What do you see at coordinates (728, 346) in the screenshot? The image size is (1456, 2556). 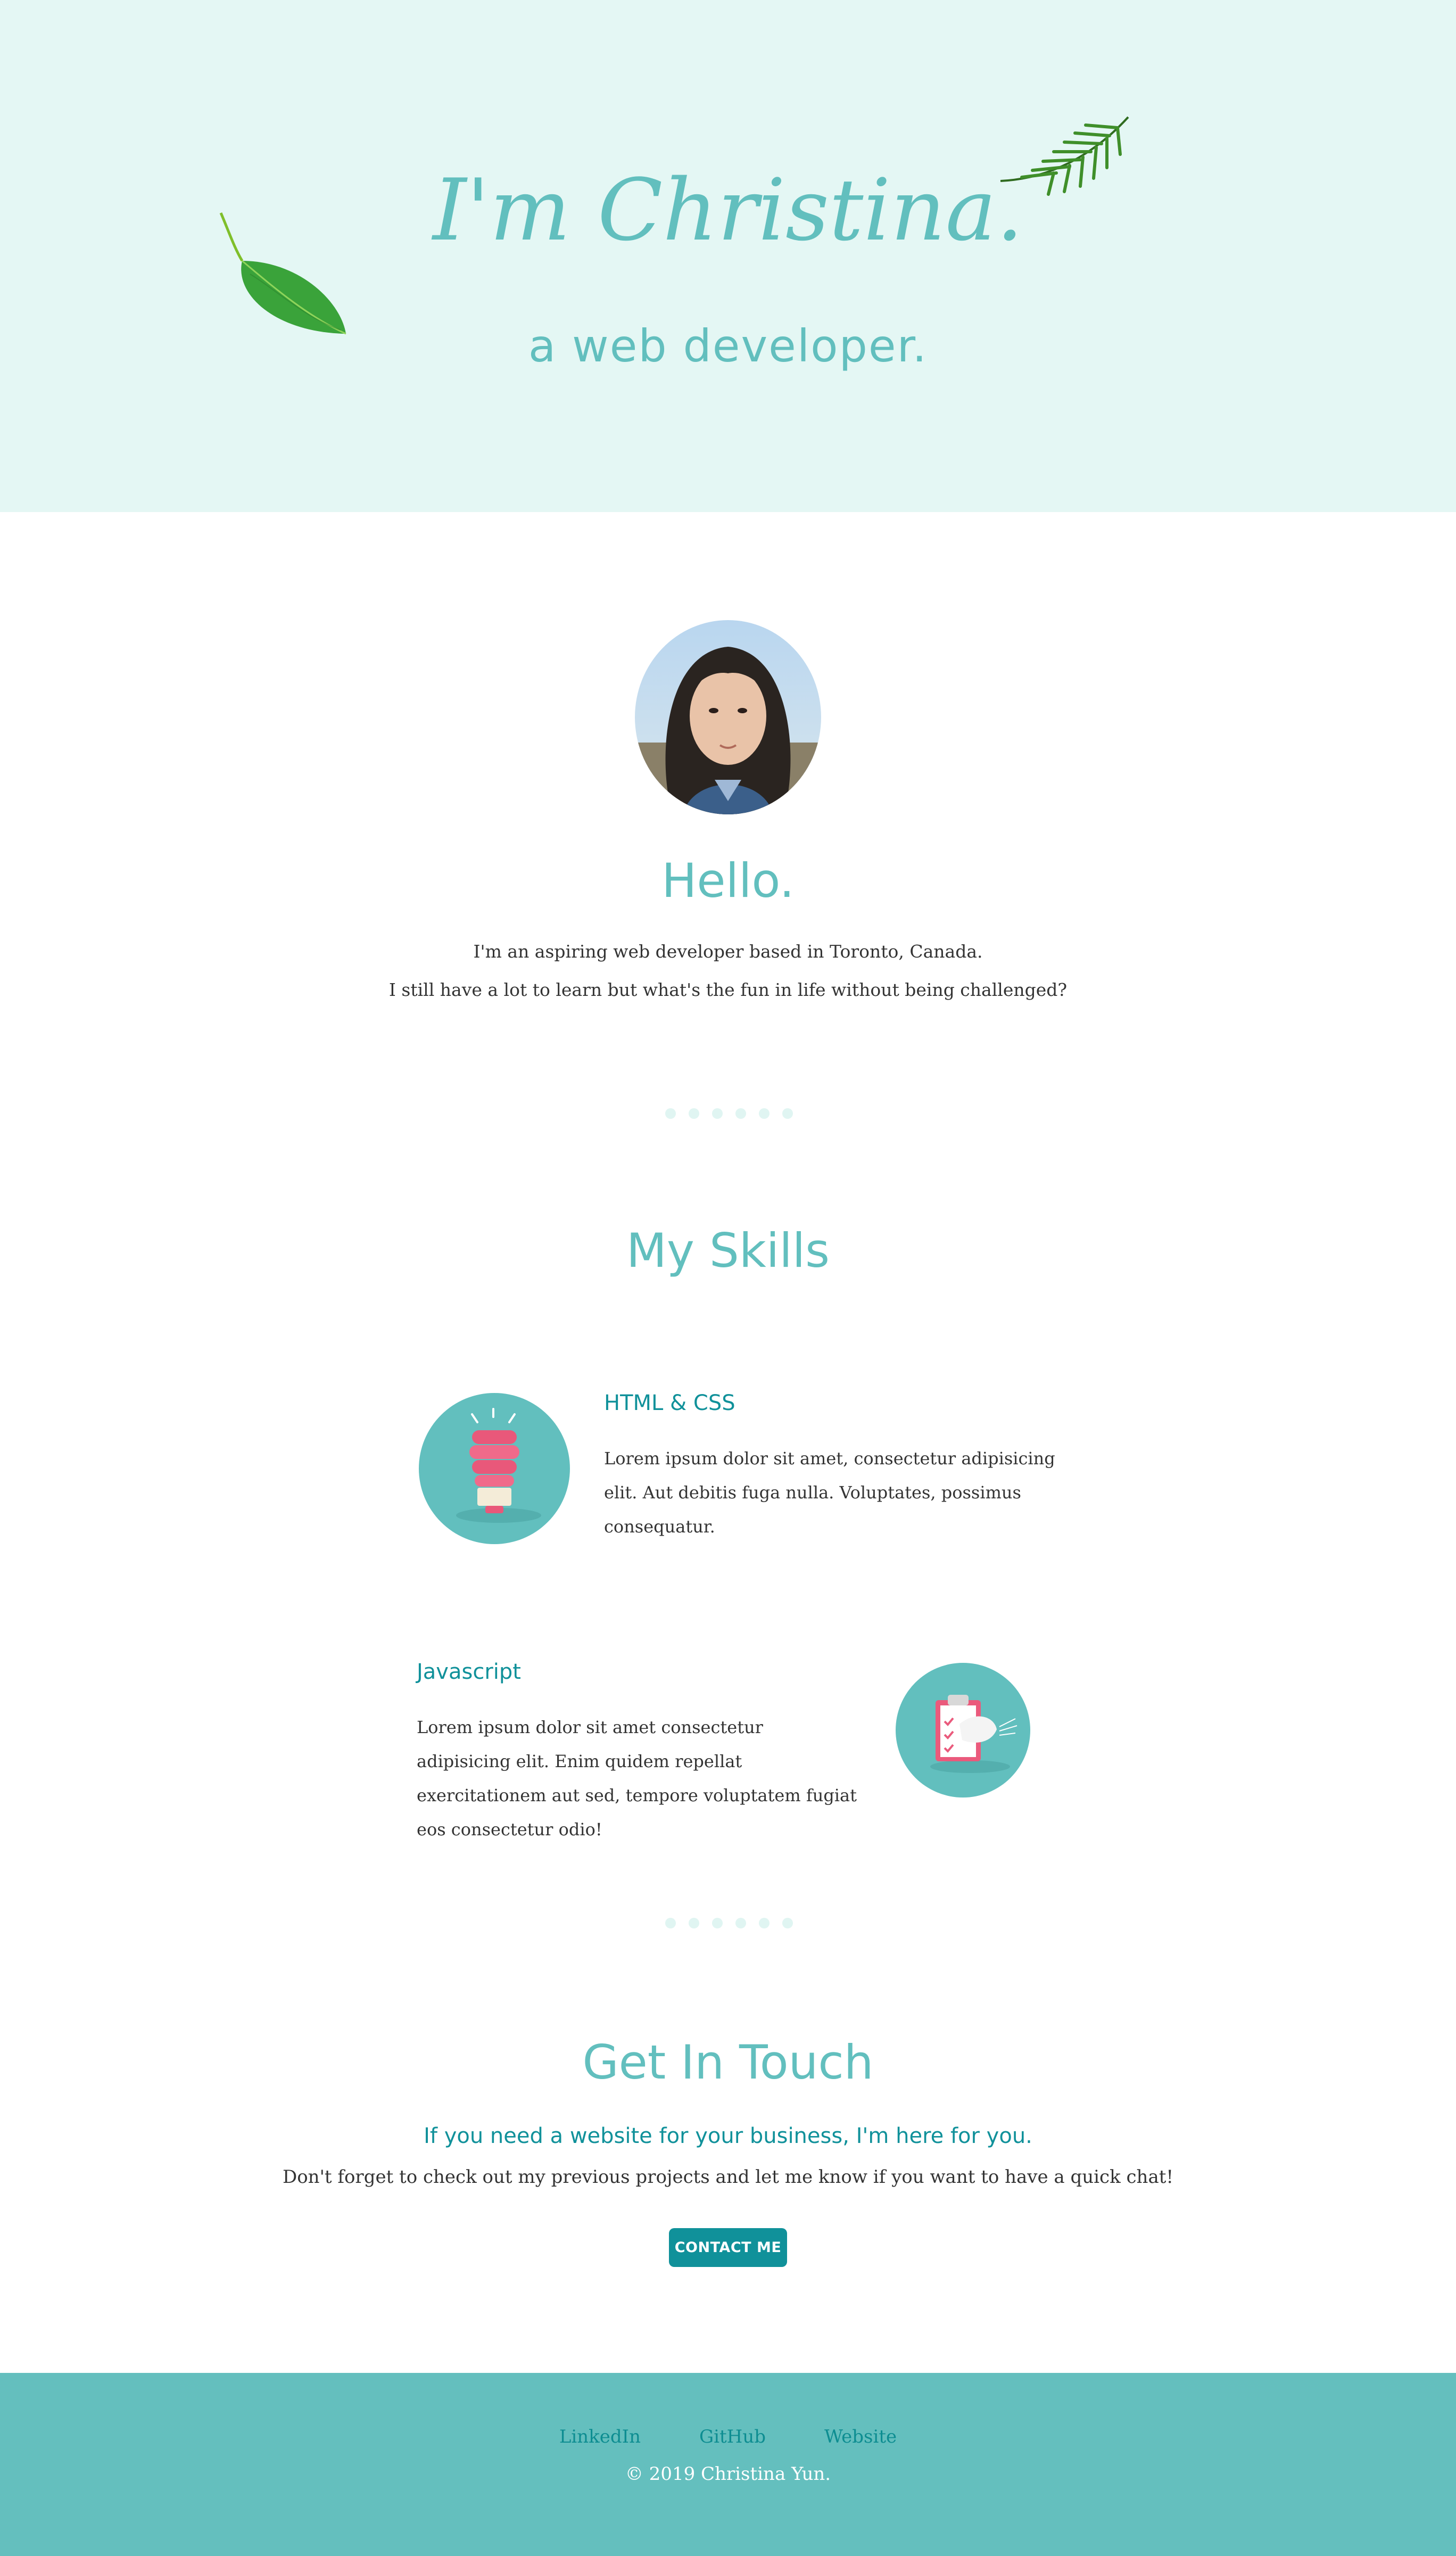 I see `hero-subtitle: a web developer.` at bounding box center [728, 346].